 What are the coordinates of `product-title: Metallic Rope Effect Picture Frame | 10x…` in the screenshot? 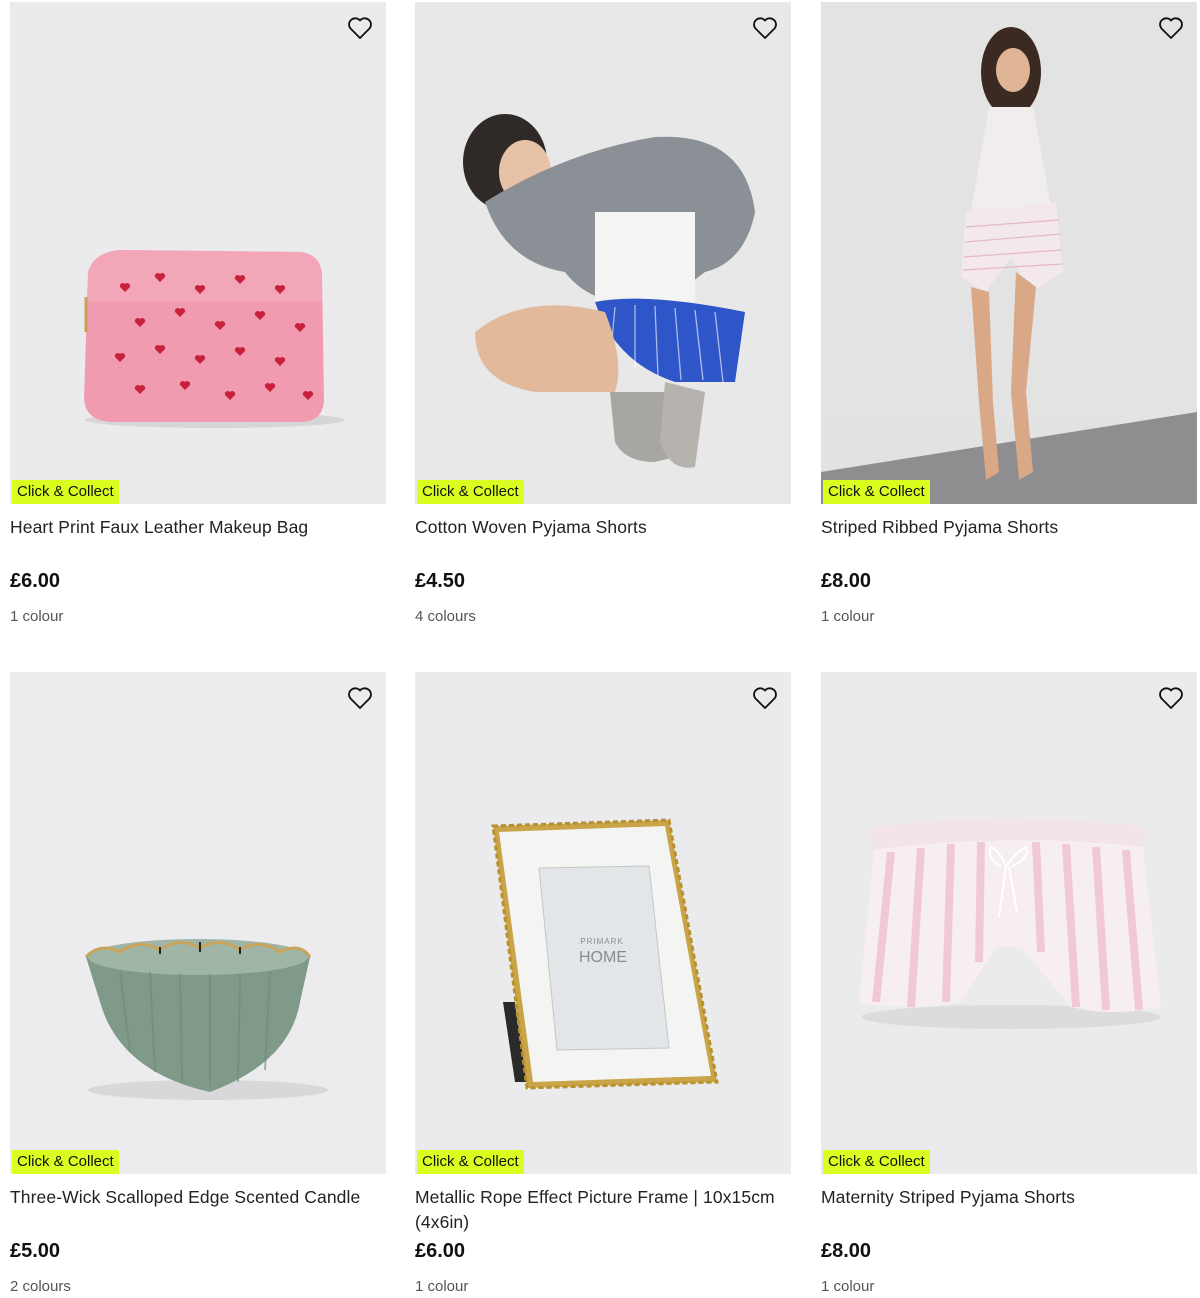 It's located at (603, 1210).